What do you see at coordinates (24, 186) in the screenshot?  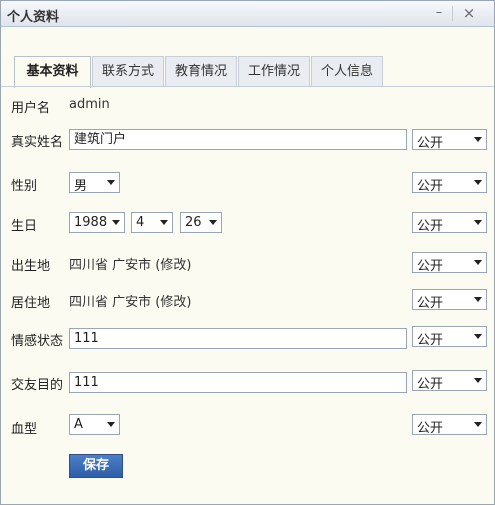 I see `gender-label: 性别` at bounding box center [24, 186].